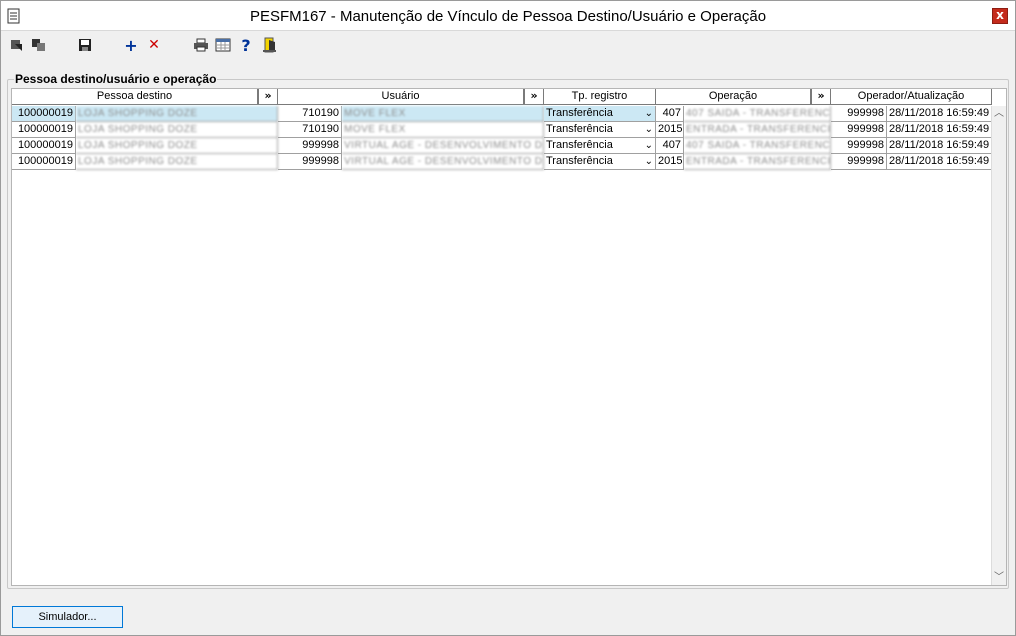 The height and width of the screenshot is (636, 1016). Describe the element at coordinates (911, 97) in the screenshot. I see `column-header-operador: Operador/Atualização` at that location.